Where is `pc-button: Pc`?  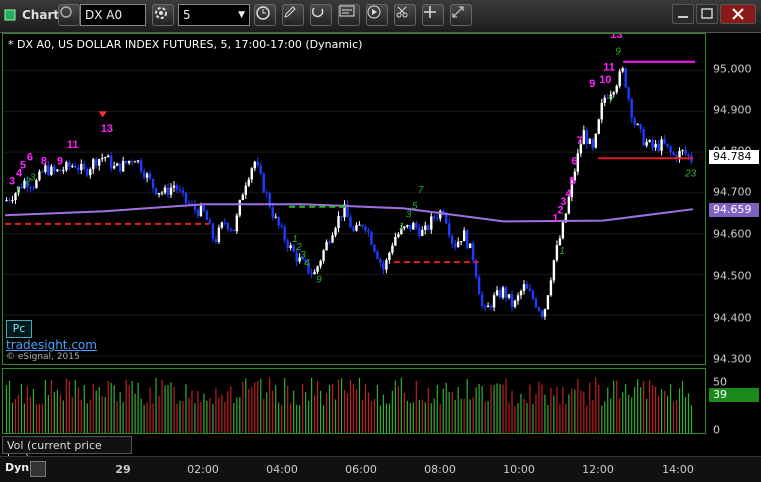 pc-button: Pc is located at coordinates (19, 329).